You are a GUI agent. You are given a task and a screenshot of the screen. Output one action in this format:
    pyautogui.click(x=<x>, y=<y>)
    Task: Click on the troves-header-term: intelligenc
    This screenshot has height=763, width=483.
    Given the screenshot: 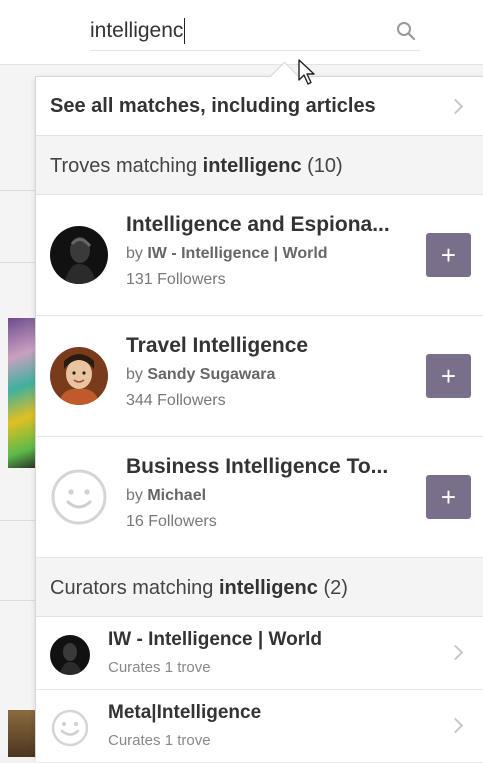 What is the action you would take?
    pyautogui.click(x=252, y=166)
    